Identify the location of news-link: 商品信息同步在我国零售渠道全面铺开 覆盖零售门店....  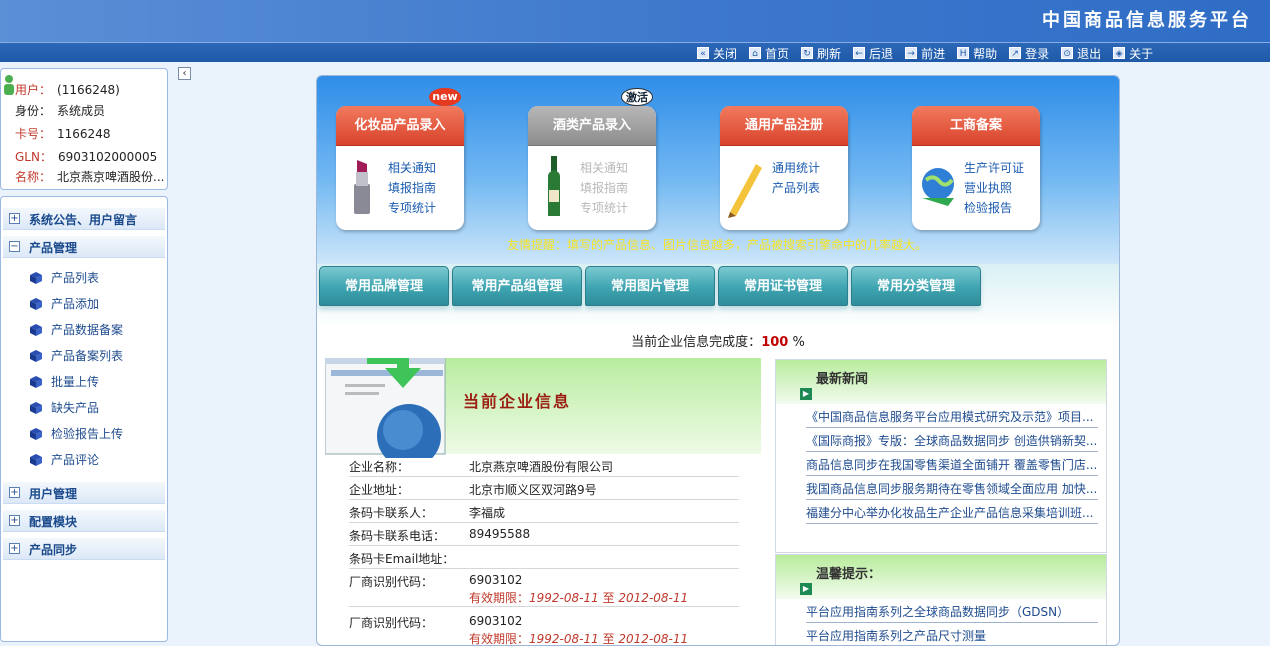
(952, 466).